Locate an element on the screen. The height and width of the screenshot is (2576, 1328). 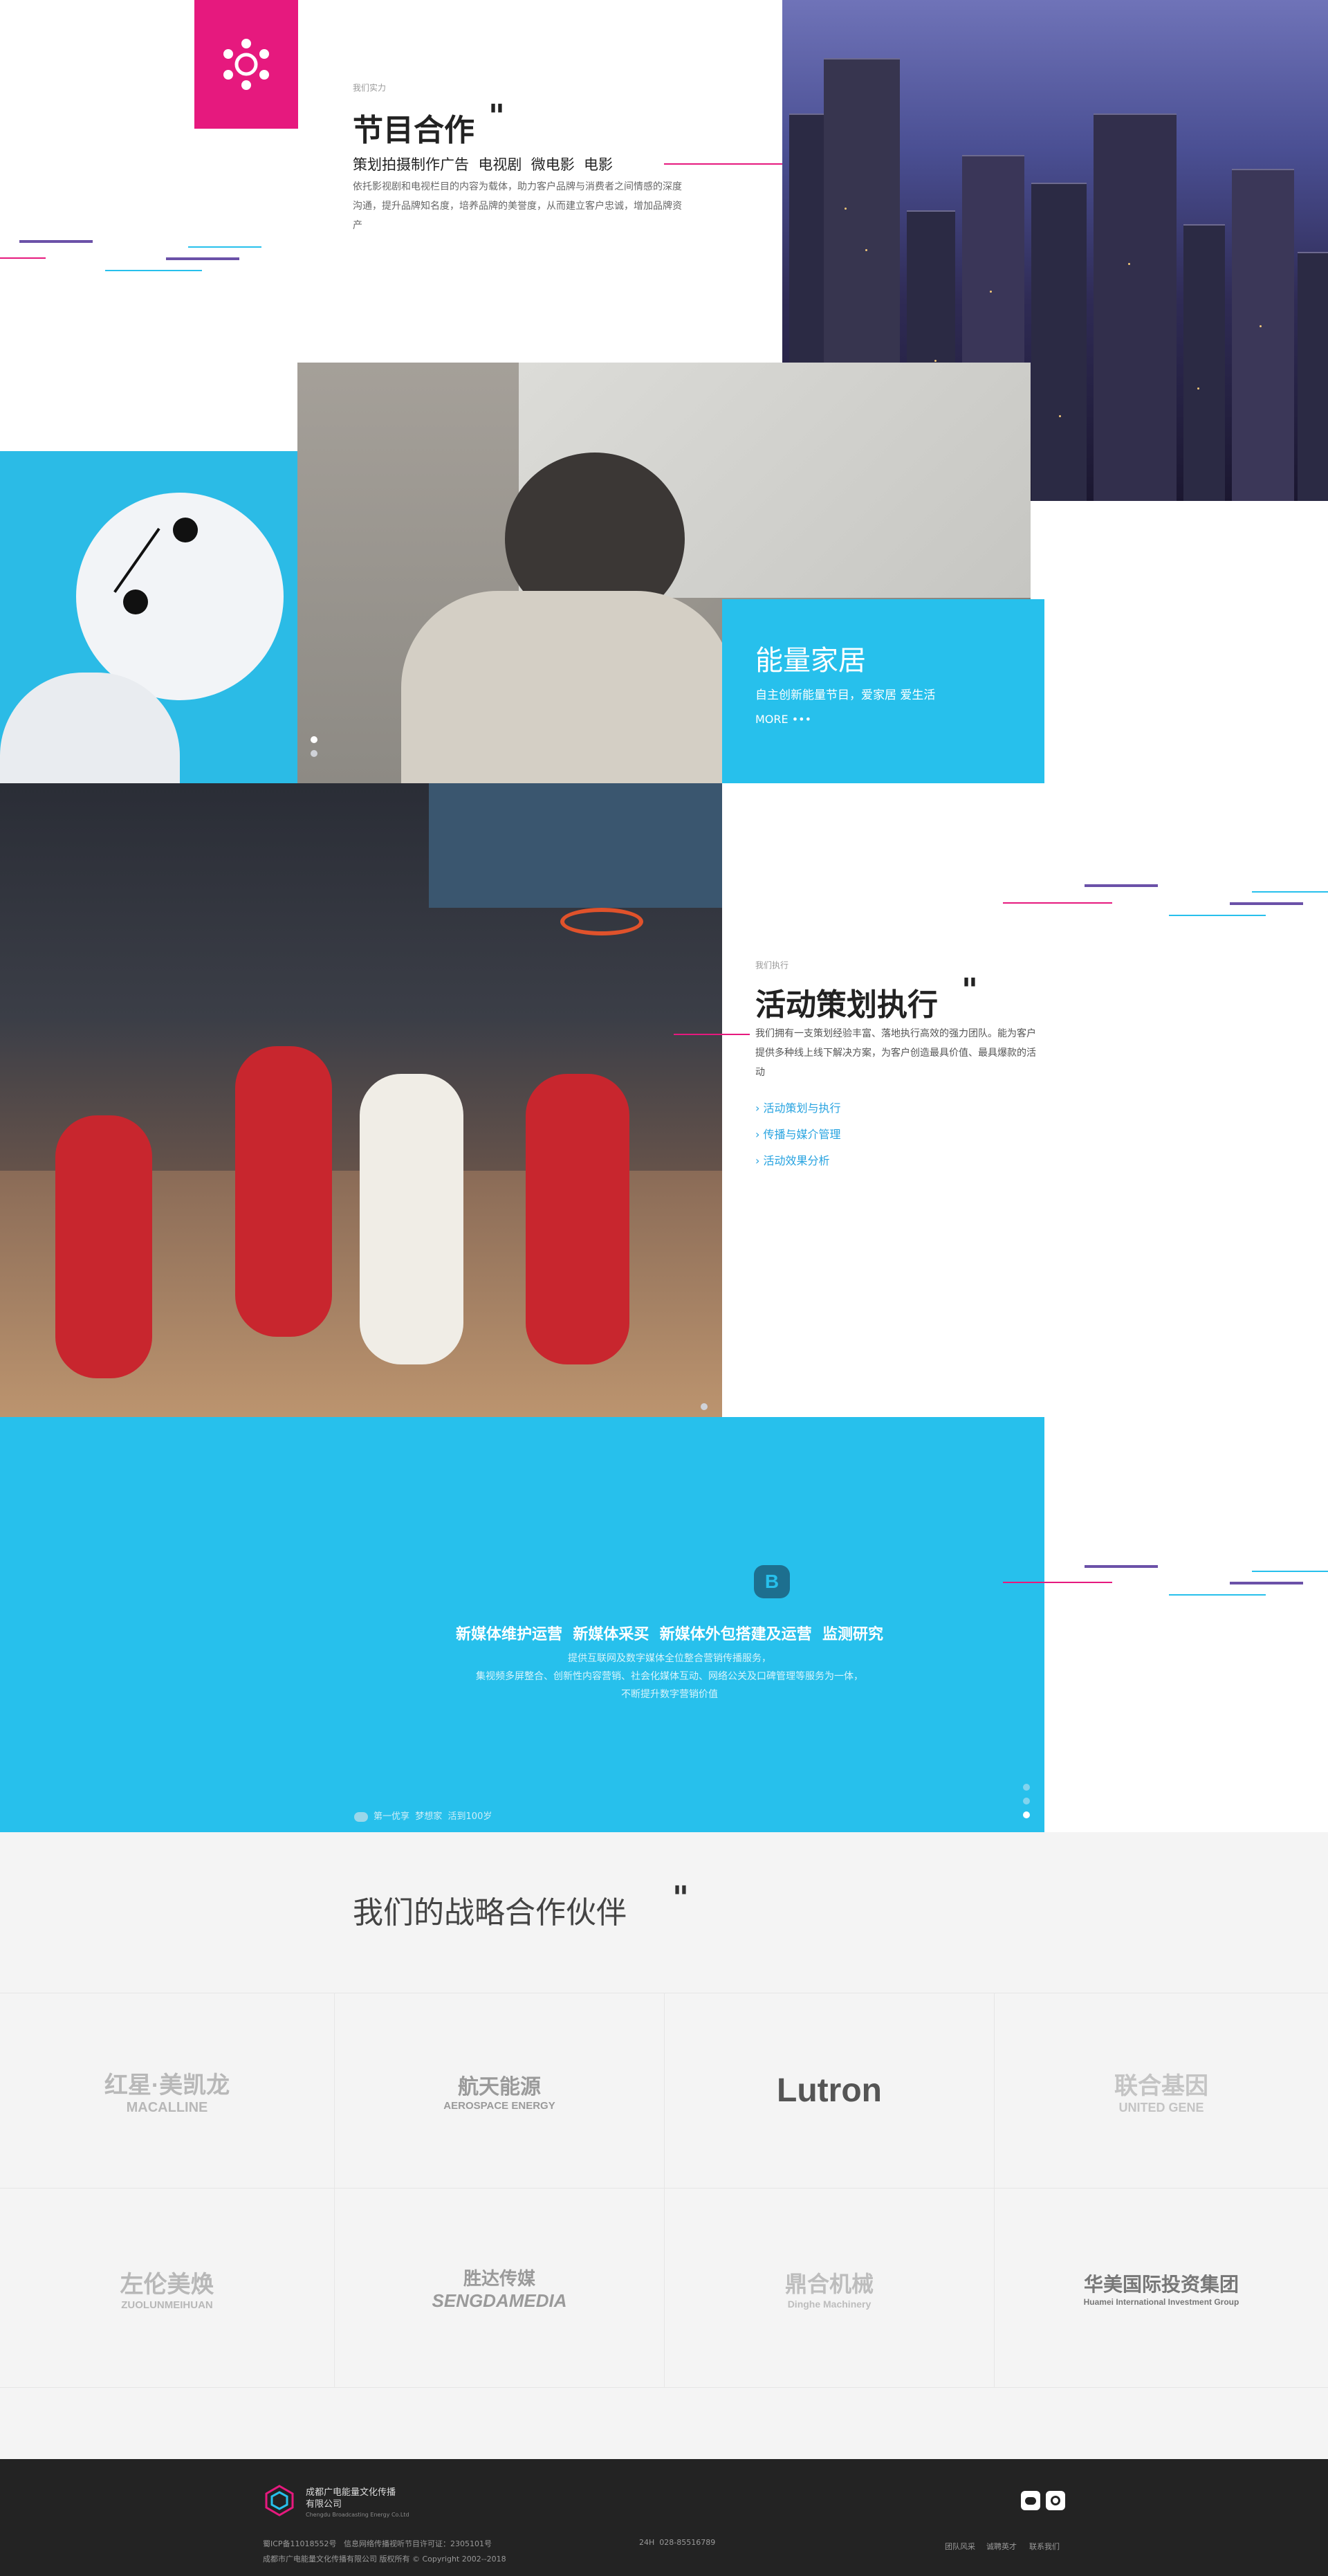
logo-sub: ZUOLUNMEIHUAN is located at coordinates (167, 2305).